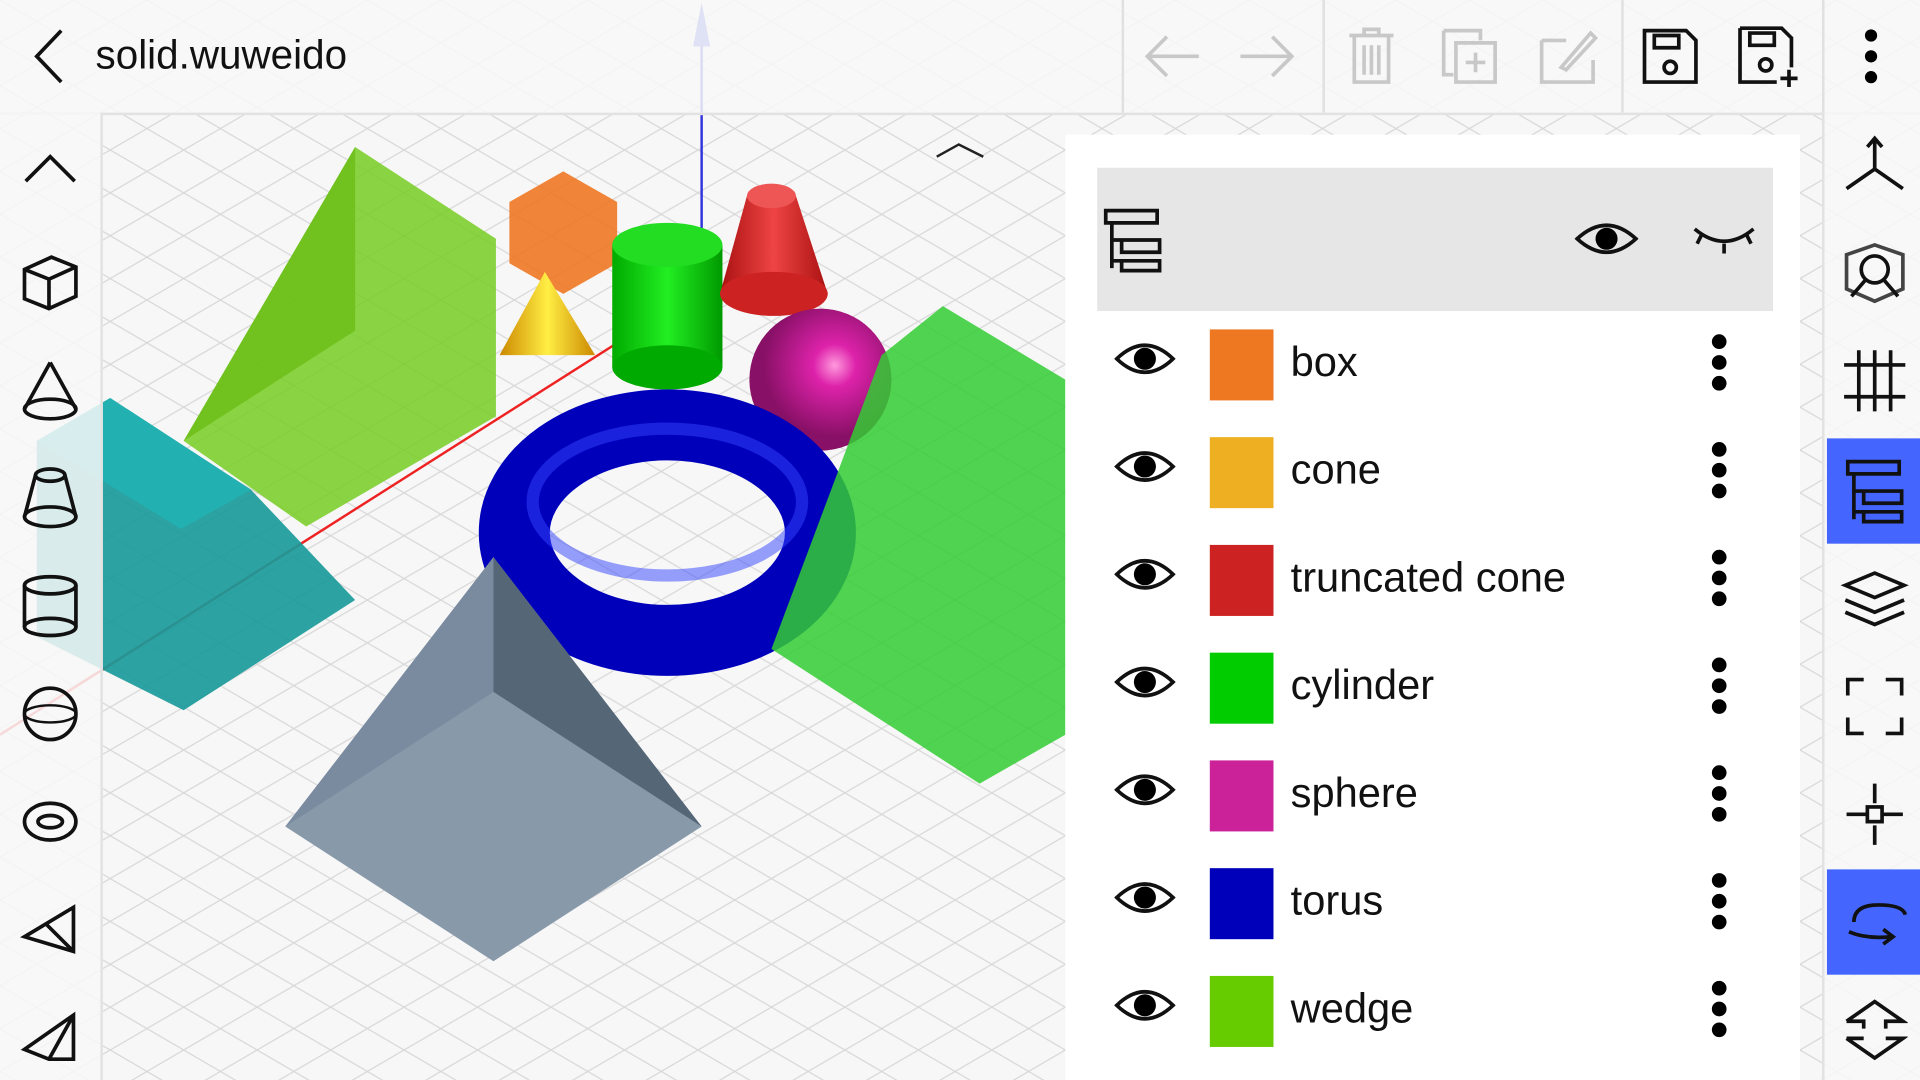 The width and height of the screenshot is (1920, 1080). I want to click on view-cube-button, so click(1873, 272).